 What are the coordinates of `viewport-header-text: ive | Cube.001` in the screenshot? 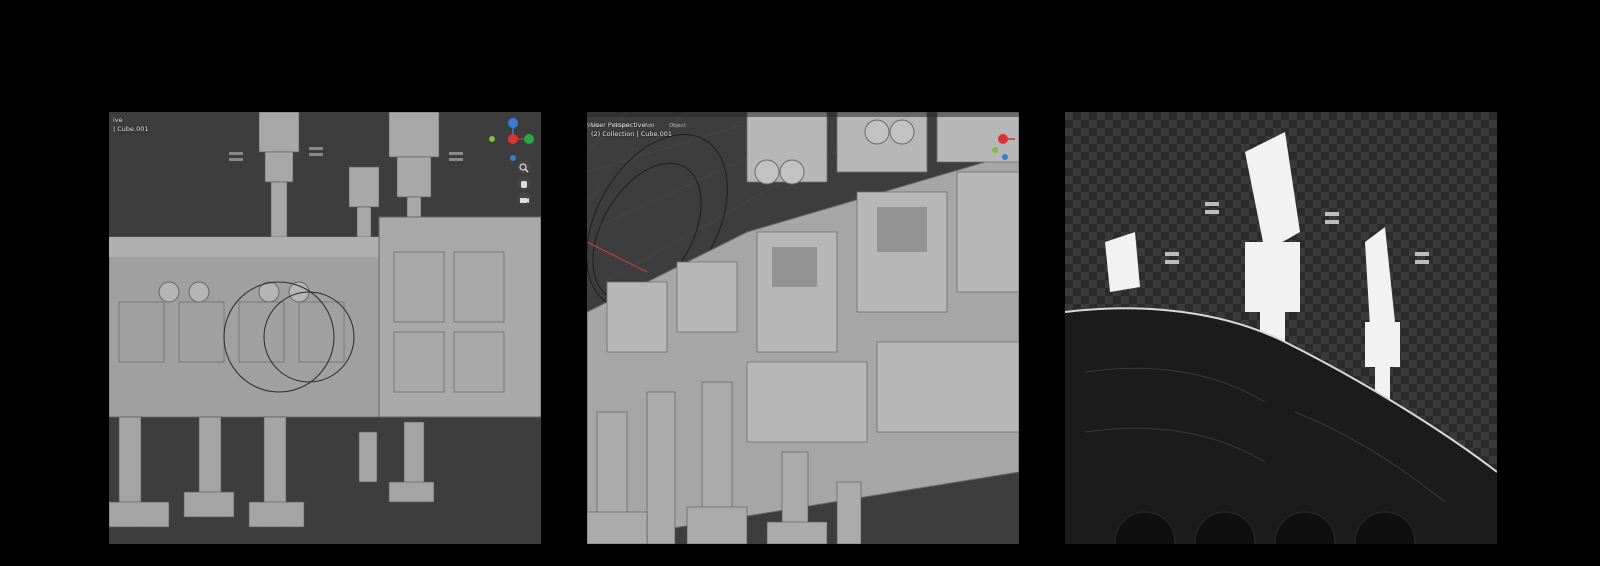 It's located at (131, 125).